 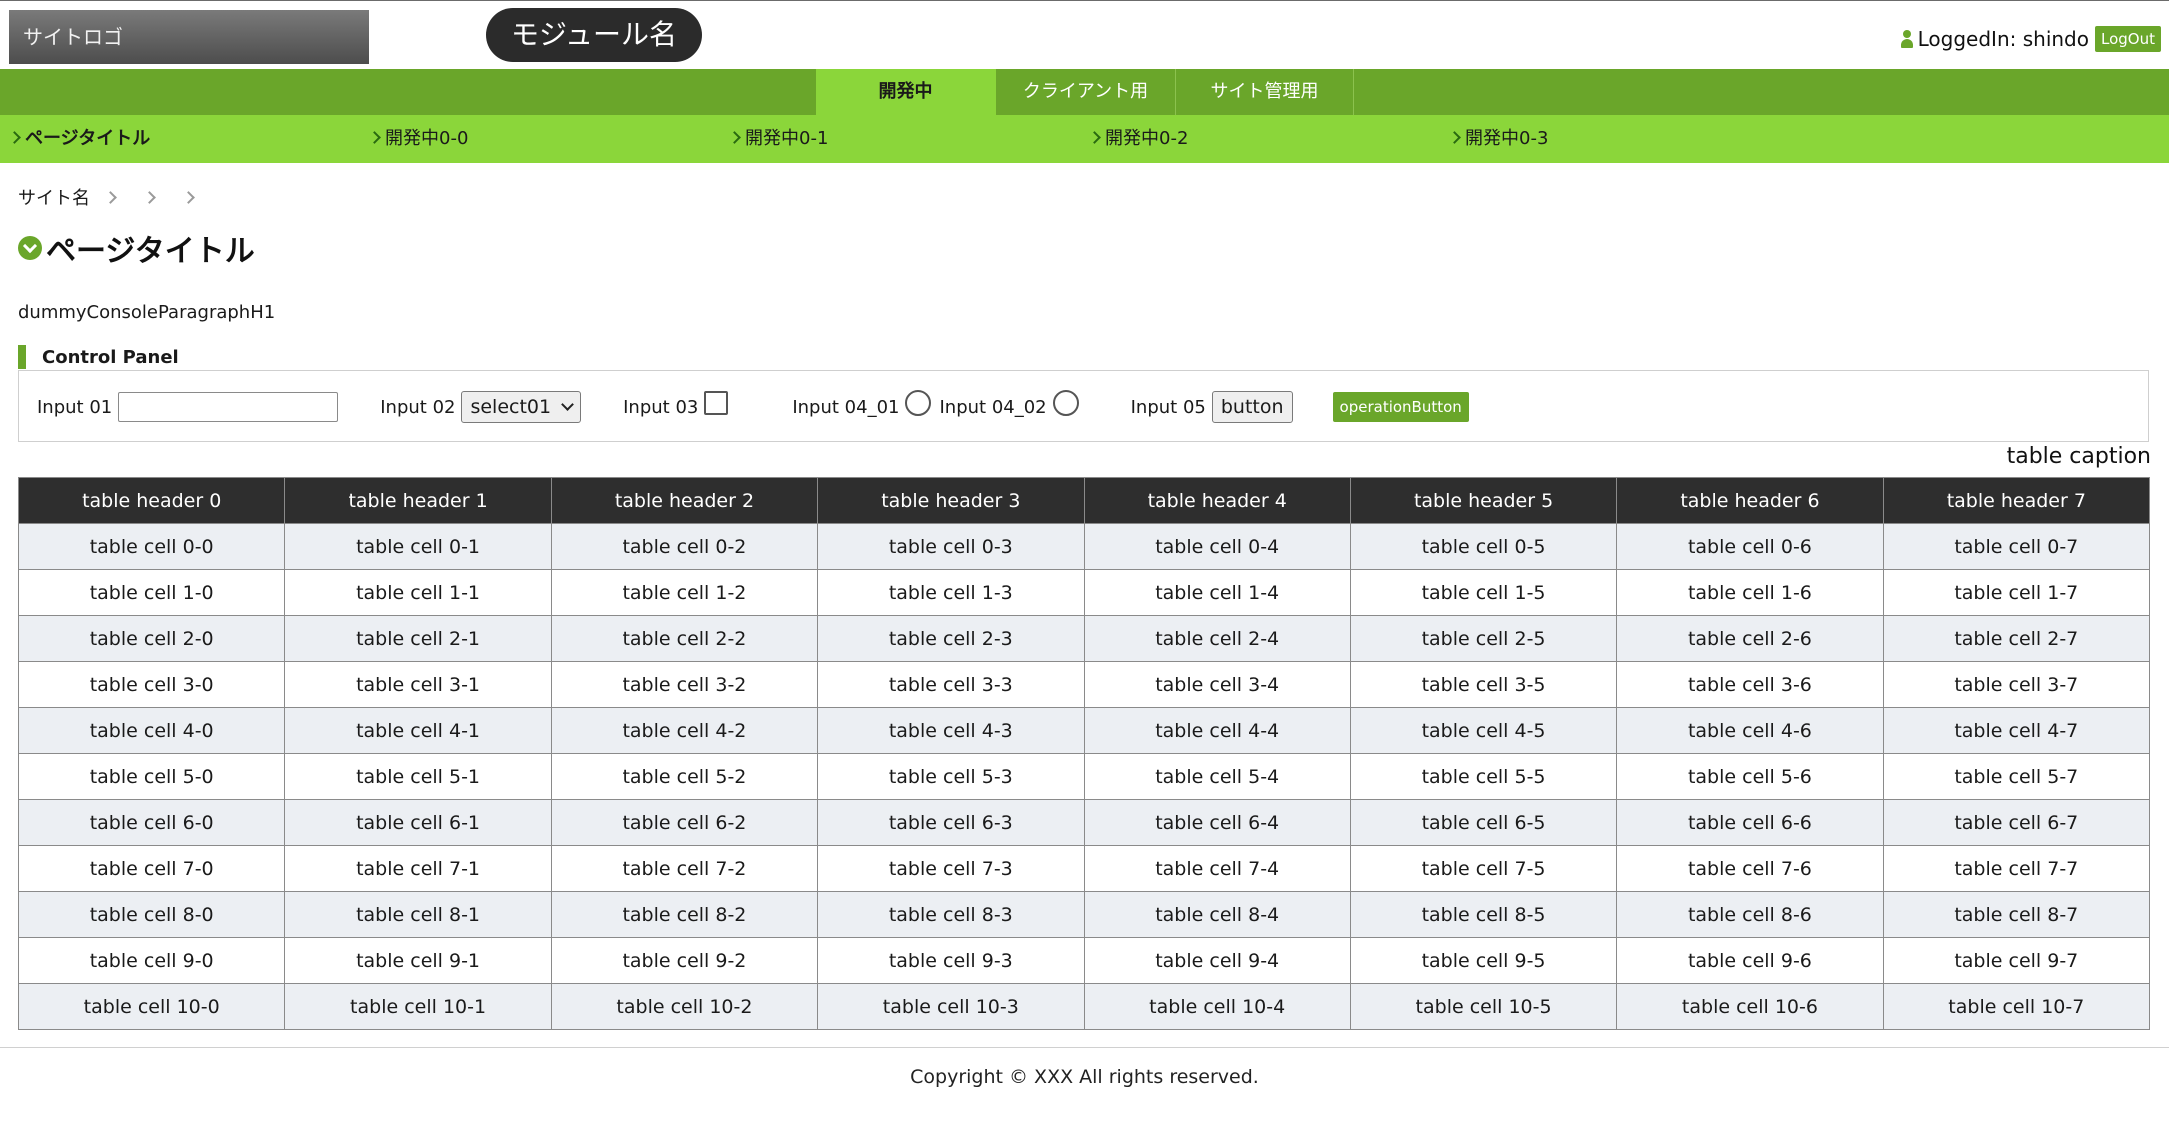 I want to click on table-cell: table cell 8-2, so click(x=684, y=914).